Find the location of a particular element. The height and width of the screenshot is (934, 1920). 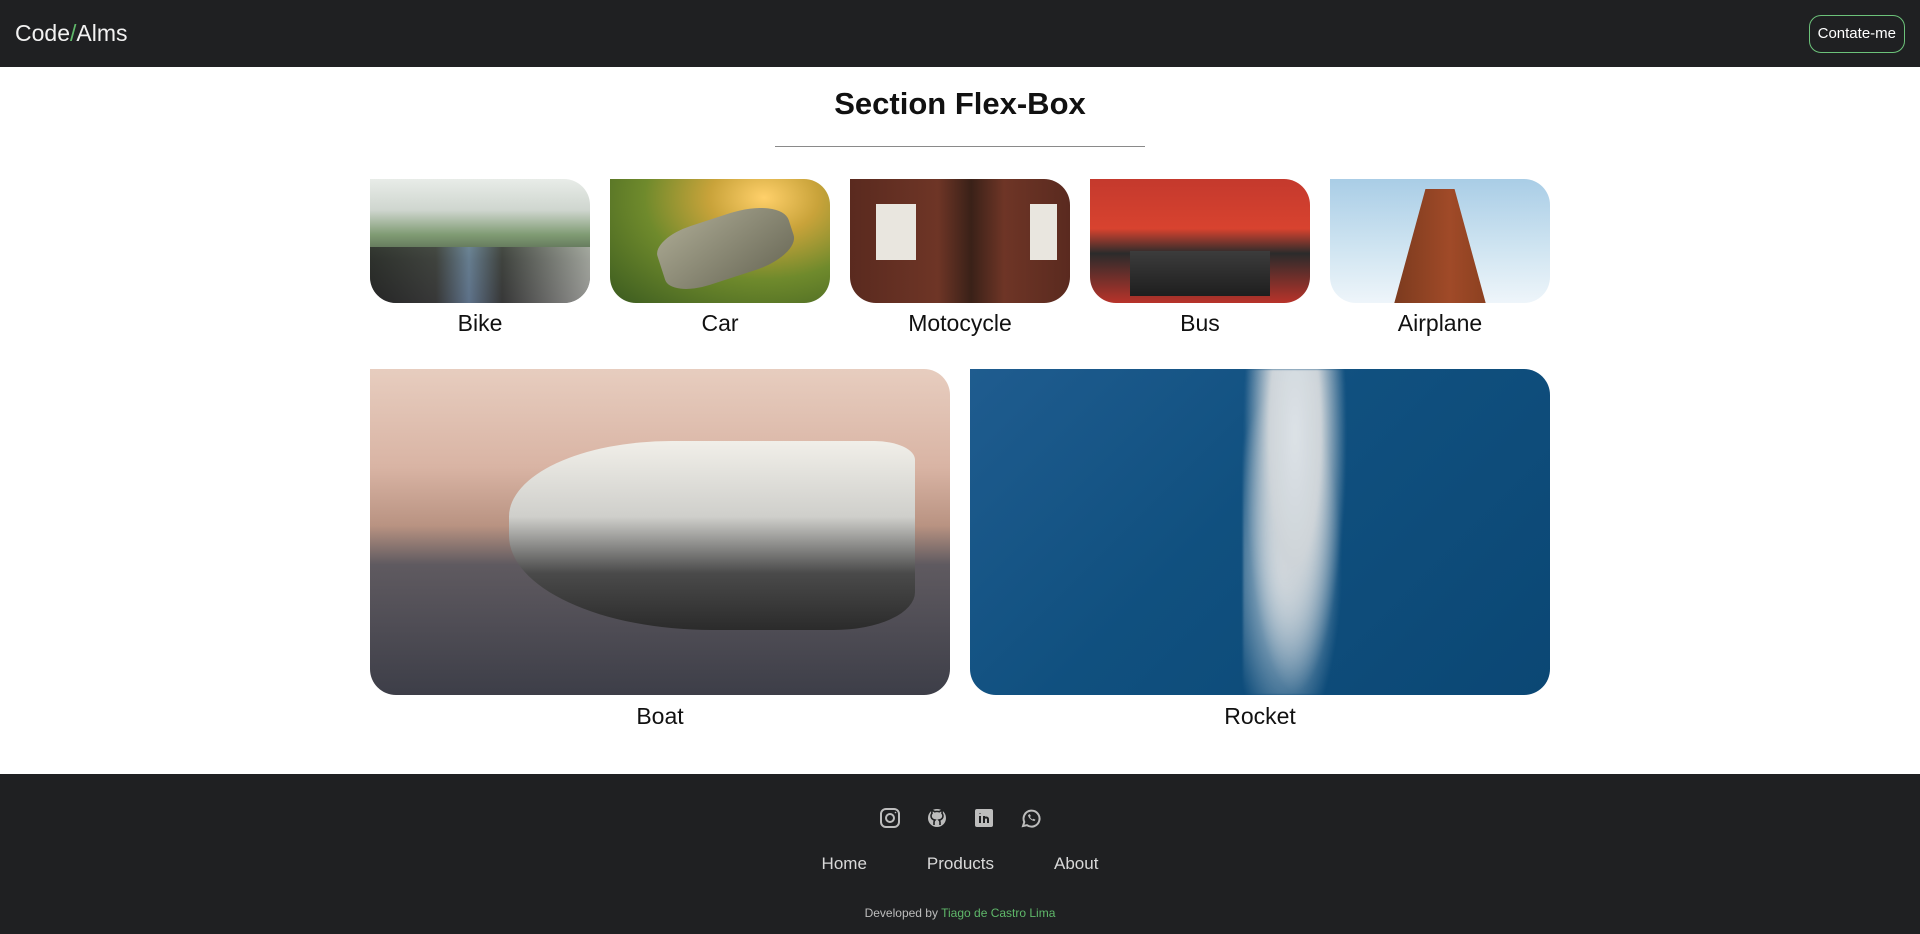

airplane-image is located at coordinates (1440, 241).